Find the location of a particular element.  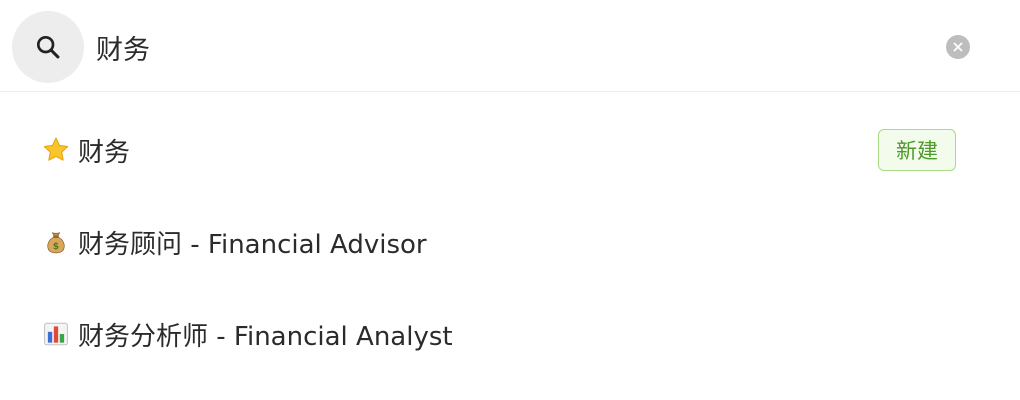

search-button is located at coordinates (48, 47).